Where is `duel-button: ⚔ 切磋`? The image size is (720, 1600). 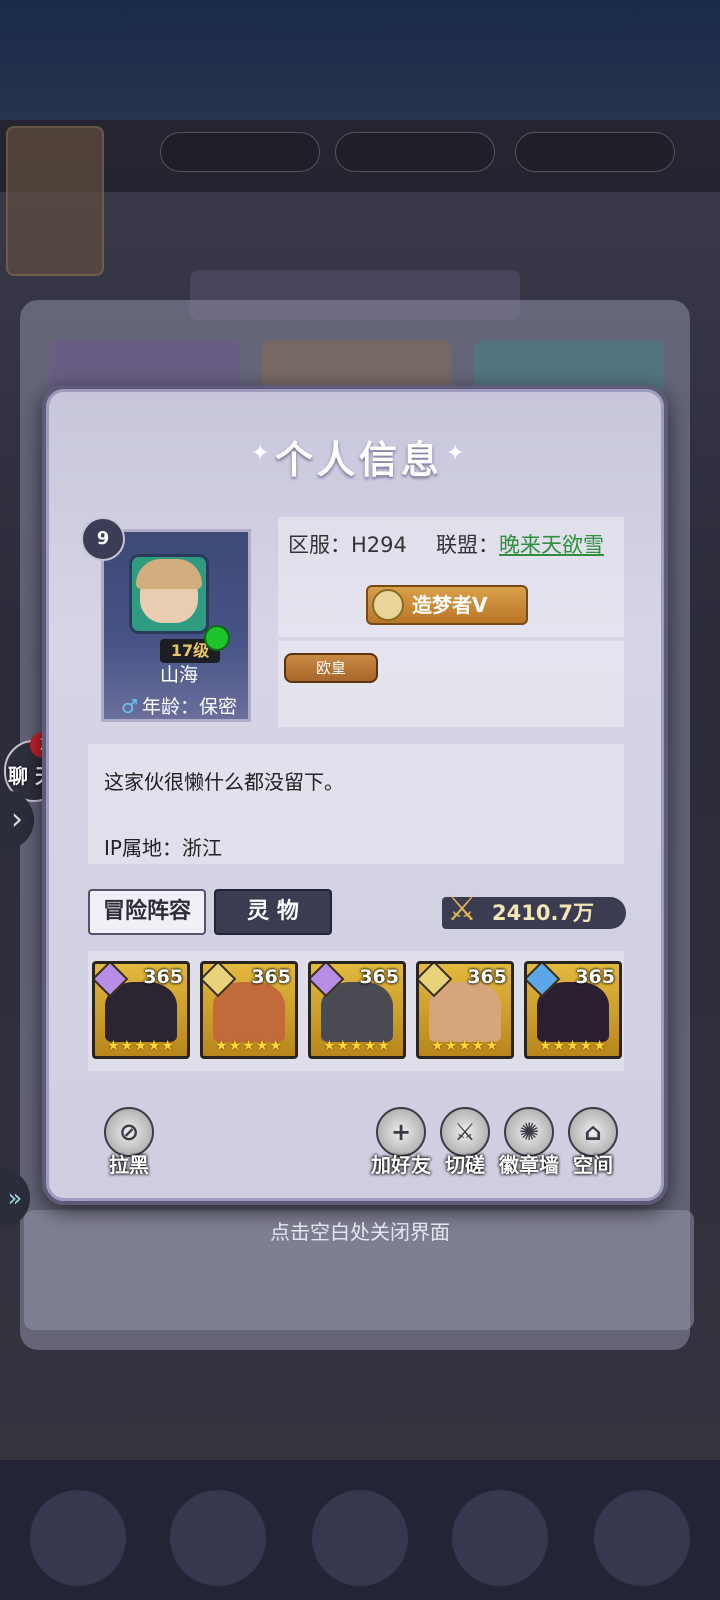
duel-button: ⚔ 切磋 is located at coordinates (465, 1142).